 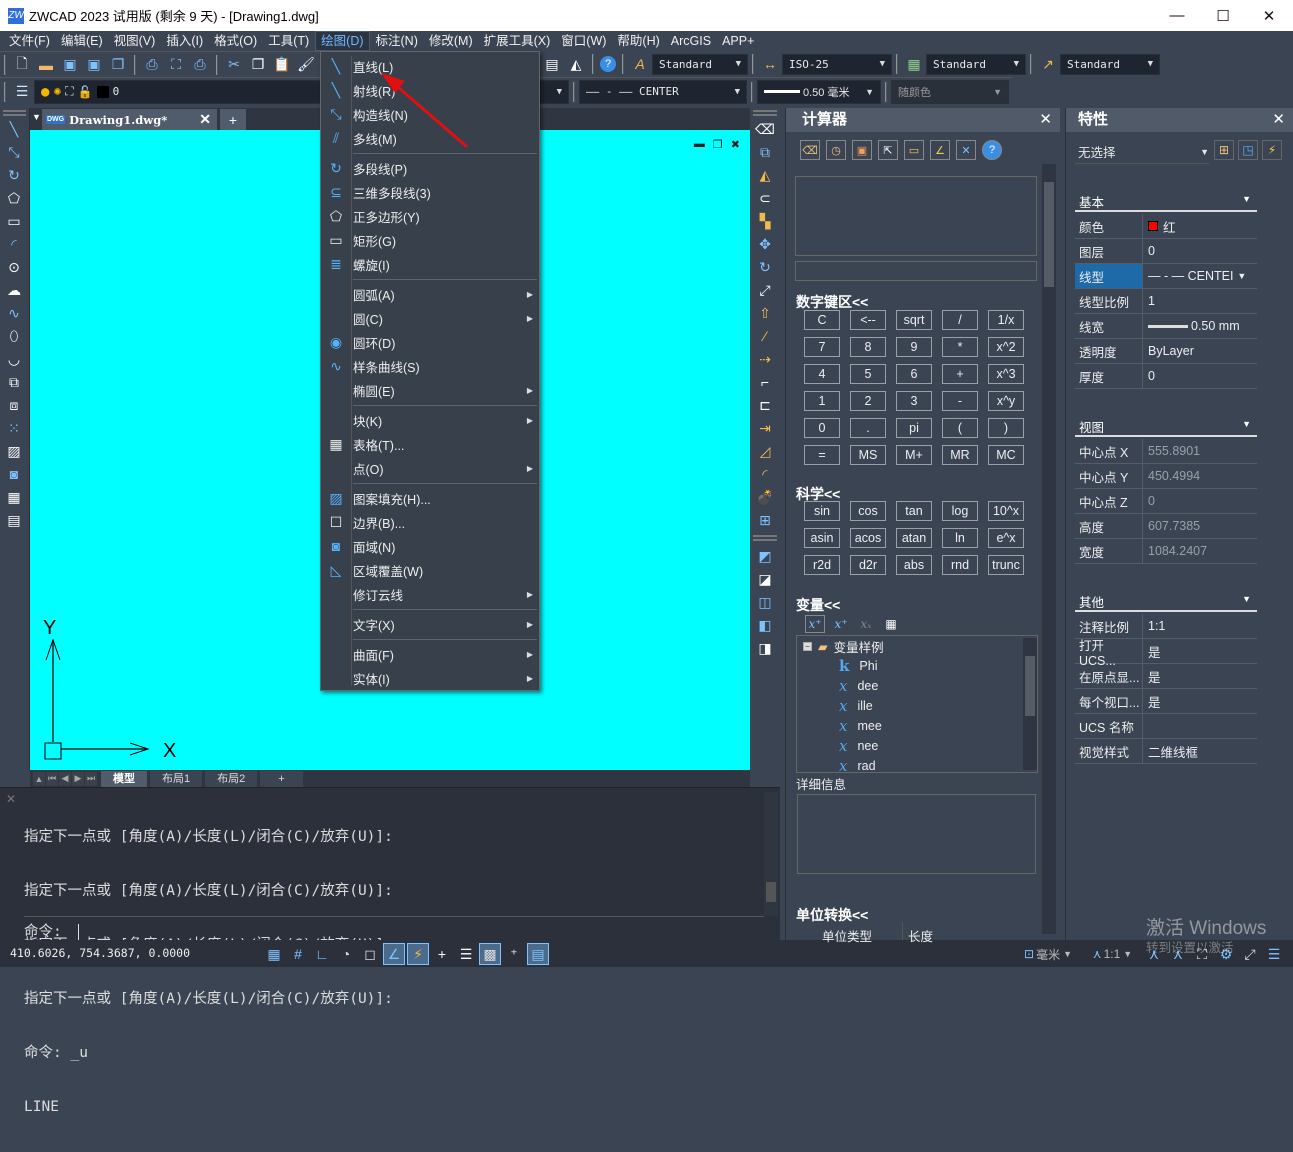 What do you see at coordinates (860, 726) in the screenshot?
I see `variable-item: x mee` at bounding box center [860, 726].